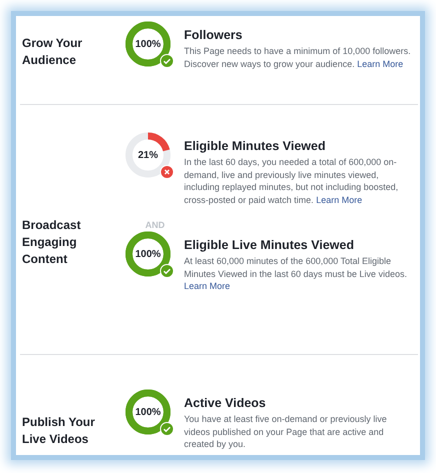  What do you see at coordinates (155, 225) in the screenshot?
I see `and-label: AND` at bounding box center [155, 225].